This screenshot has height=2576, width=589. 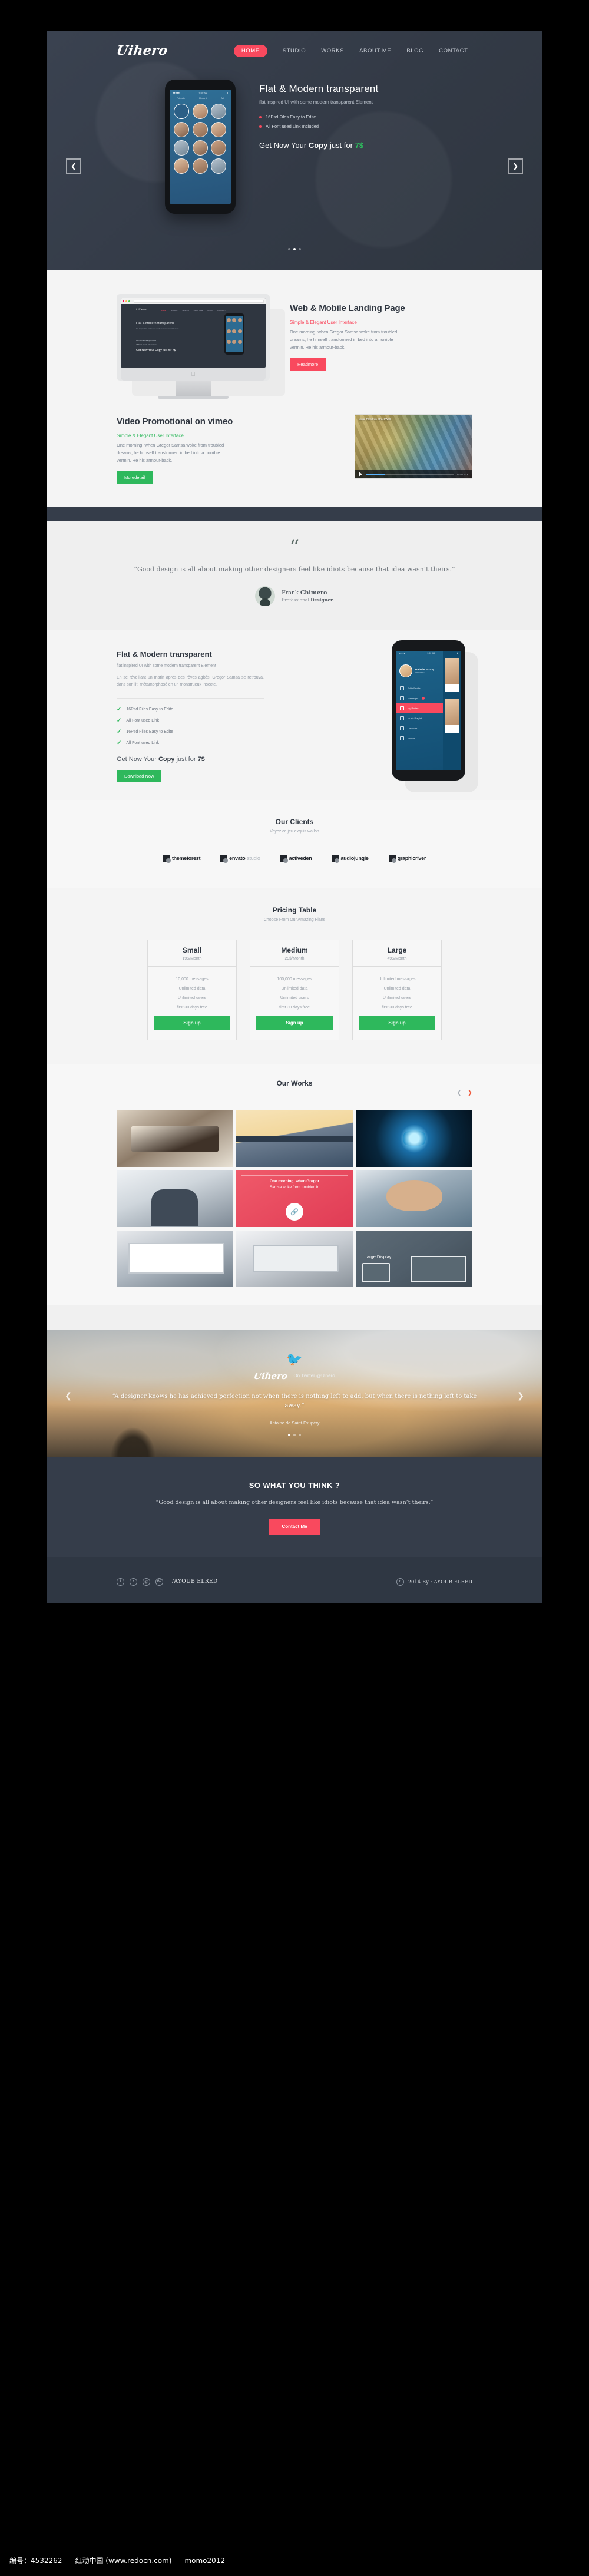 What do you see at coordinates (360, 474) in the screenshot?
I see `play-icon` at bounding box center [360, 474].